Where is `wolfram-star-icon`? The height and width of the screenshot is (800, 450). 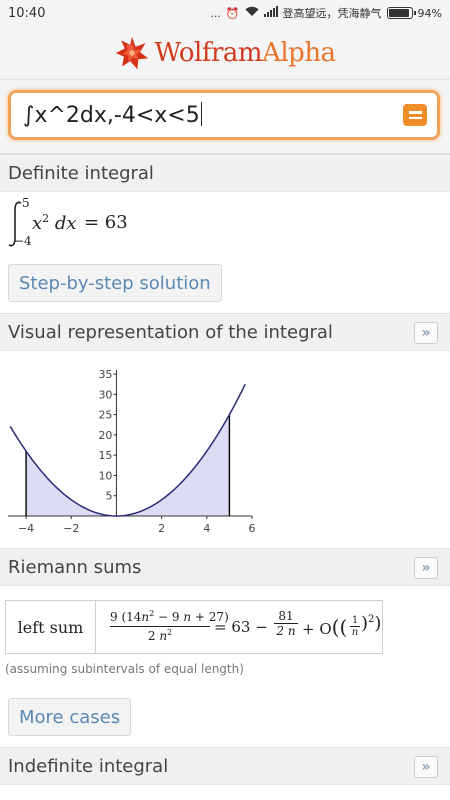 wolfram-star-icon is located at coordinates (132, 52).